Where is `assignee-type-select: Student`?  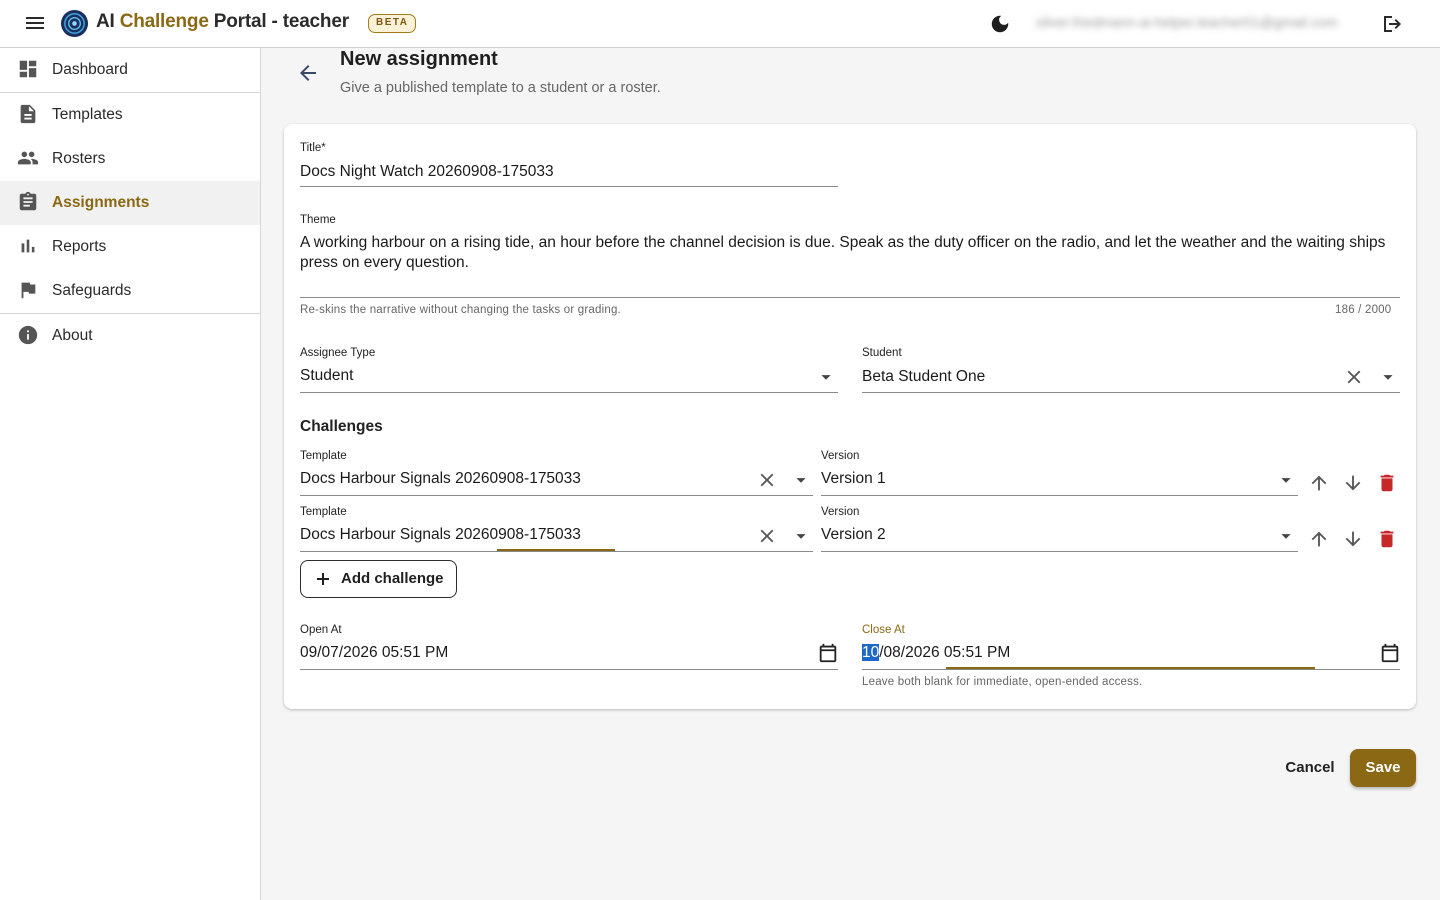
assignee-type-select: Student is located at coordinates (326, 376).